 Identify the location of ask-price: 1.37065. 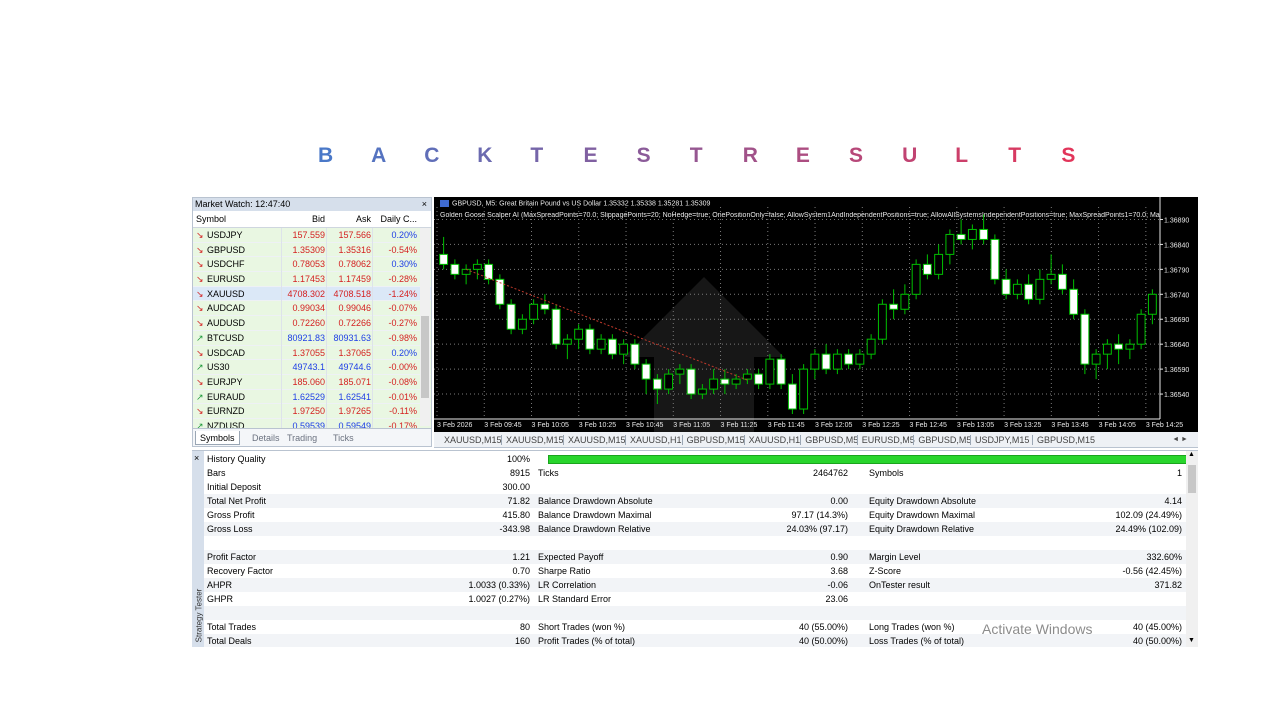
(354, 352).